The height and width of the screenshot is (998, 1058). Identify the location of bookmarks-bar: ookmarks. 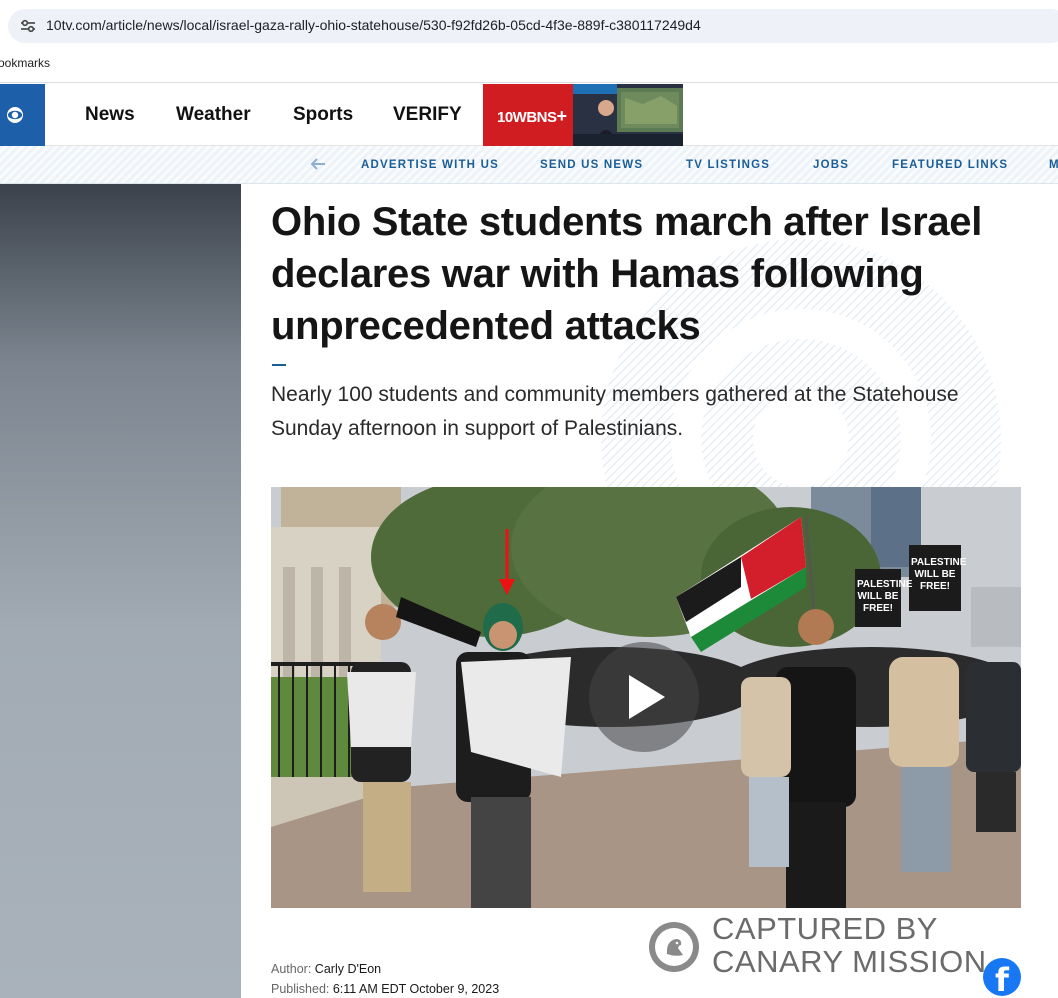
(529, 67).